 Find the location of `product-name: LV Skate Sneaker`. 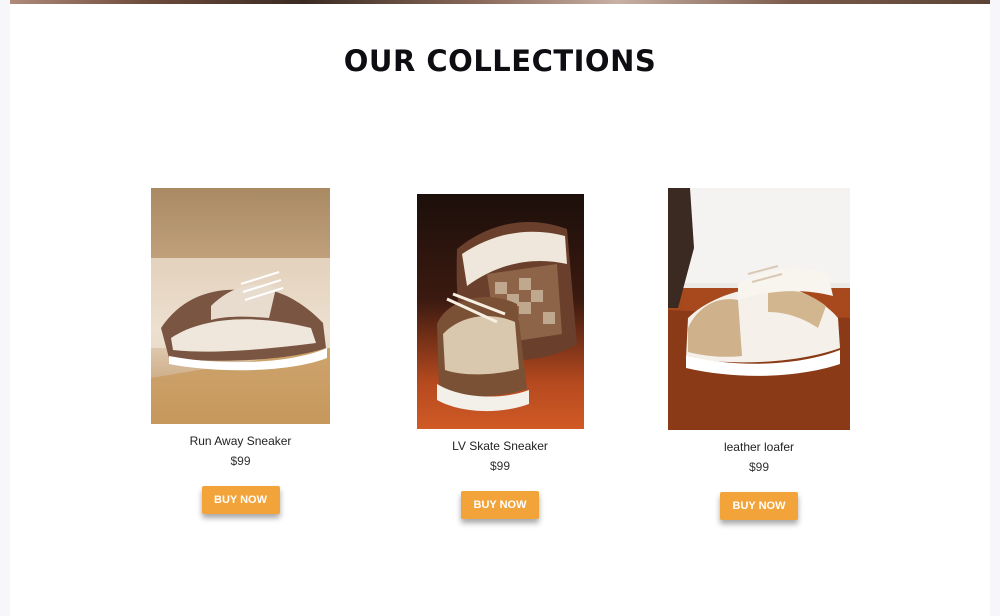

product-name: LV Skate Sneaker is located at coordinates (500, 446).